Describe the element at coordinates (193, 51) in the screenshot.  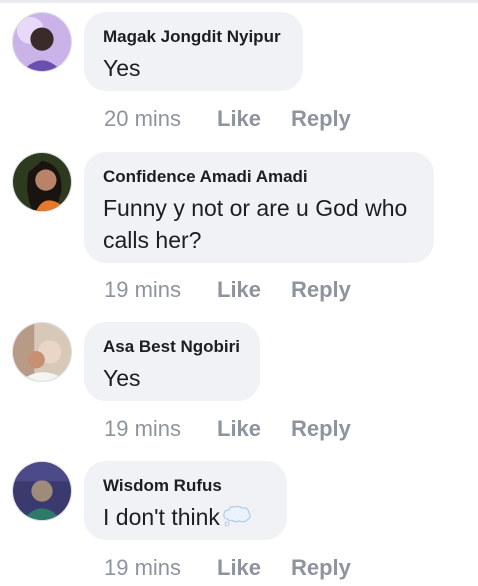
I see `comment-bubble: Magak Jongdit Nyipur Yes` at that location.